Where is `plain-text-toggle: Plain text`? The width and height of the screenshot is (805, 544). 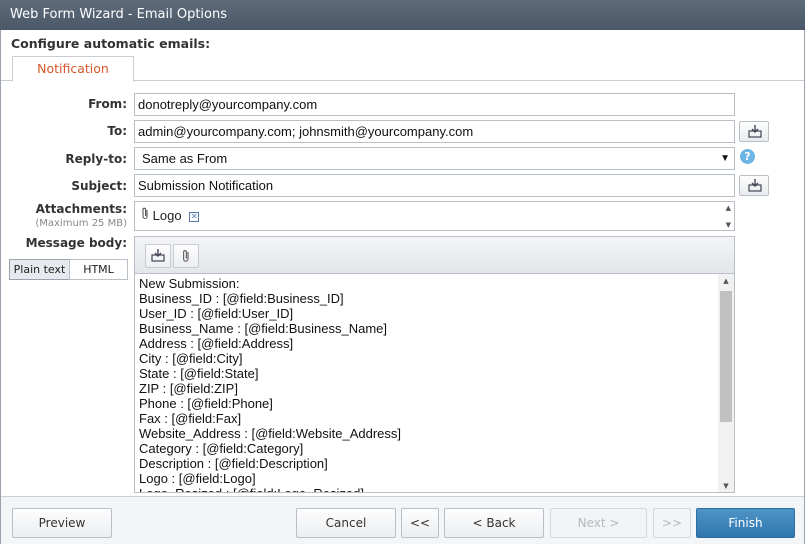 plain-text-toggle: Plain text is located at coordinates (39, 269).